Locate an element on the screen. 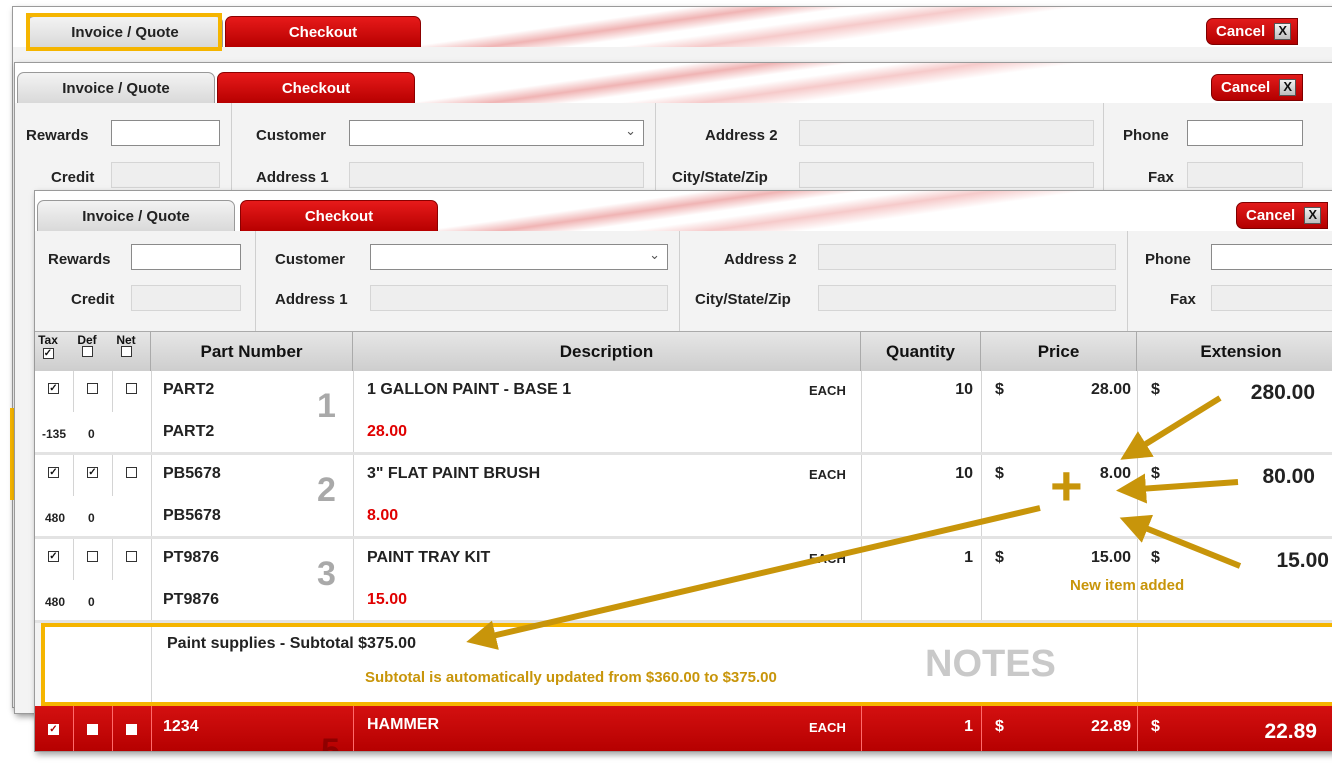 The image size is (1332, 765). tax-header-label: Tax is located at coordinates (48, 340).